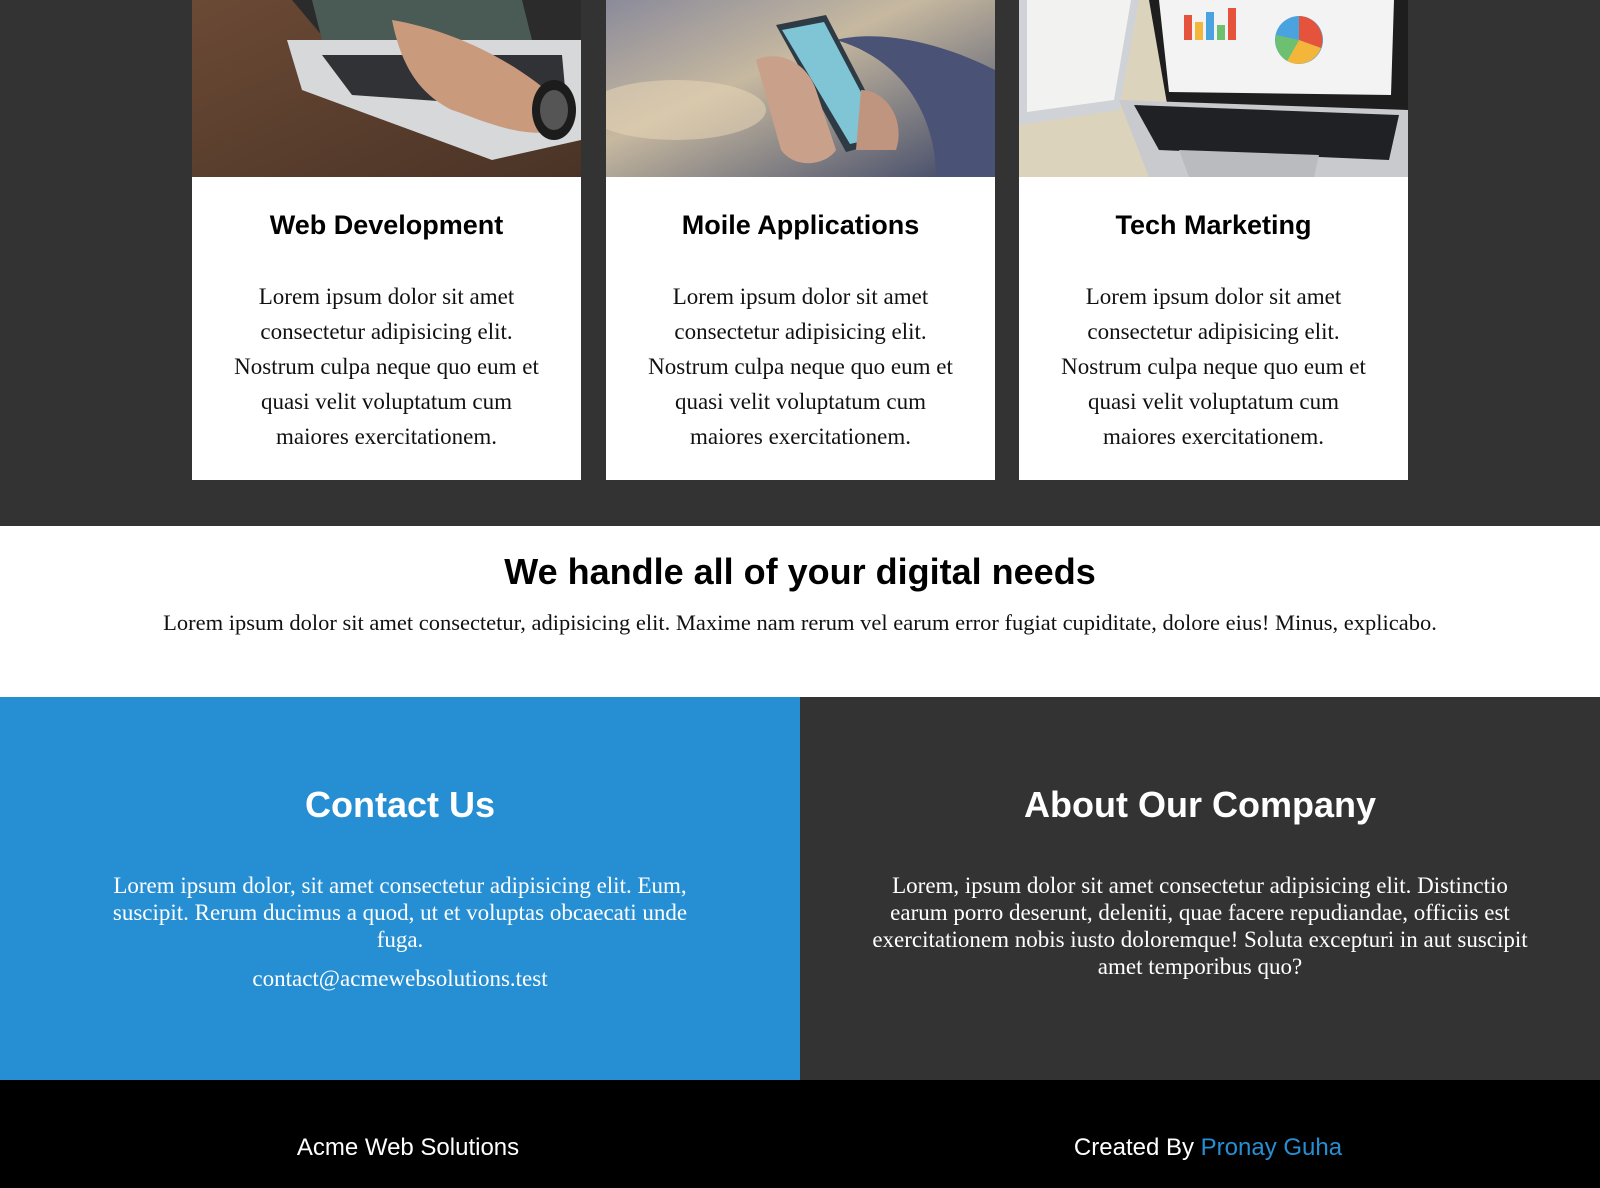 Image resolution: width=1600 pixels, height=1188 pixels. I want to click on smartphone-hand-photo, so click(800, 88).